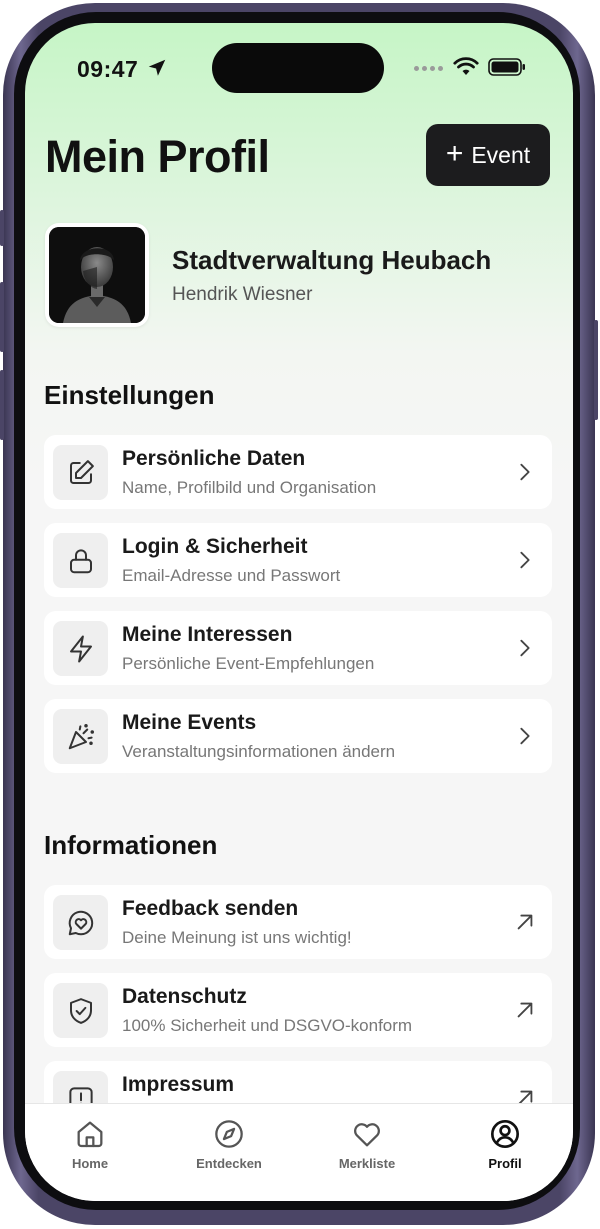 The height and width of the screenshot is (1229, 600). Describe the element at coordinates (229, 1134) in the screenshot. I see `compass-icon` at that location.